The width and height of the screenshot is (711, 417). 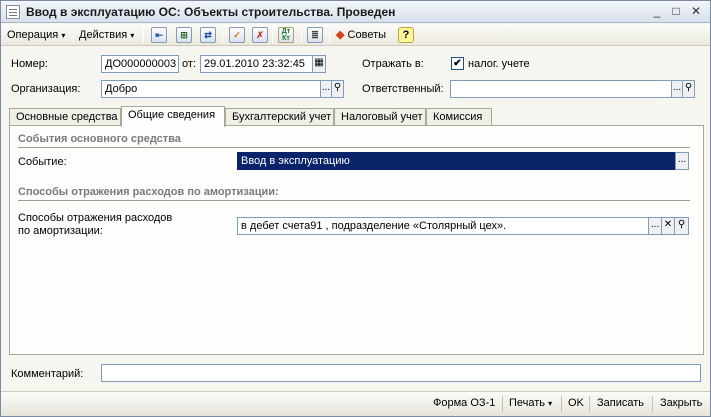 I want to click on tab-accounting: Бухгалтерский учет, so click(x=279, y=117).